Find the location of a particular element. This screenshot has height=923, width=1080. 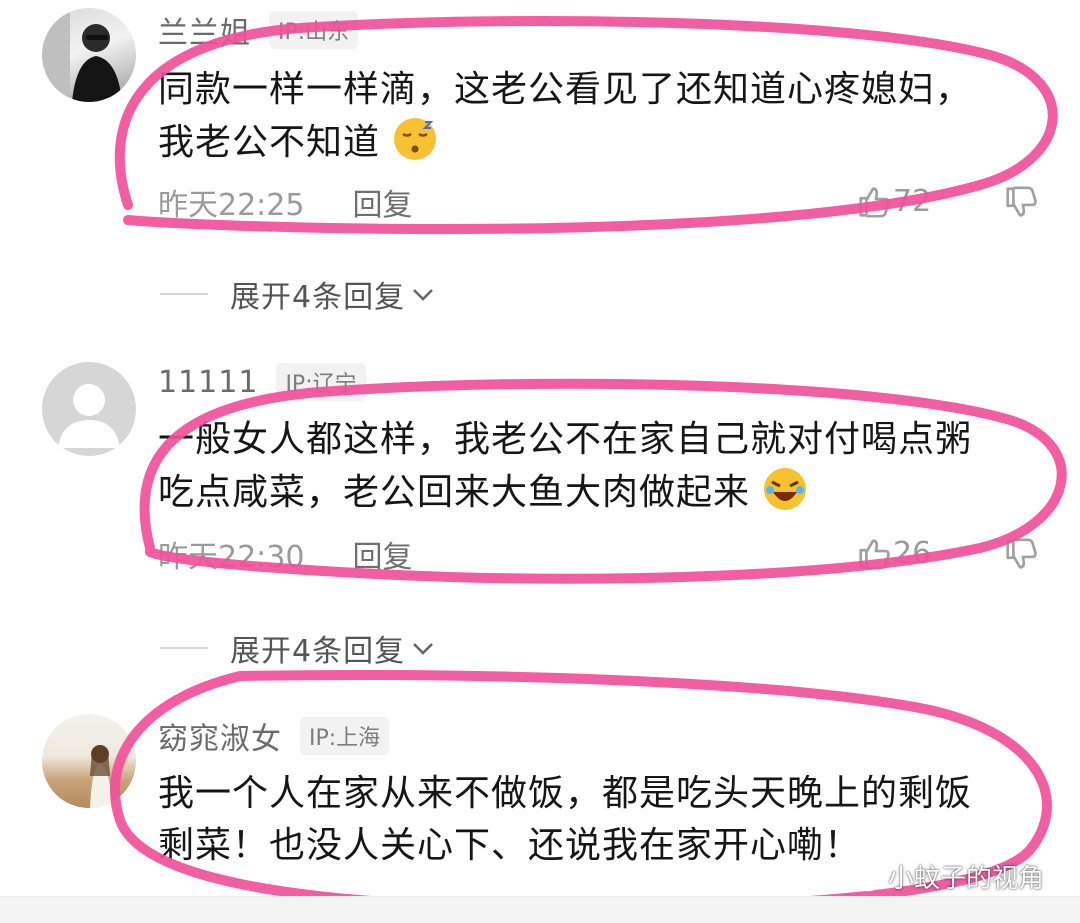

like-button: 72 is located at coordinates (893, 201).